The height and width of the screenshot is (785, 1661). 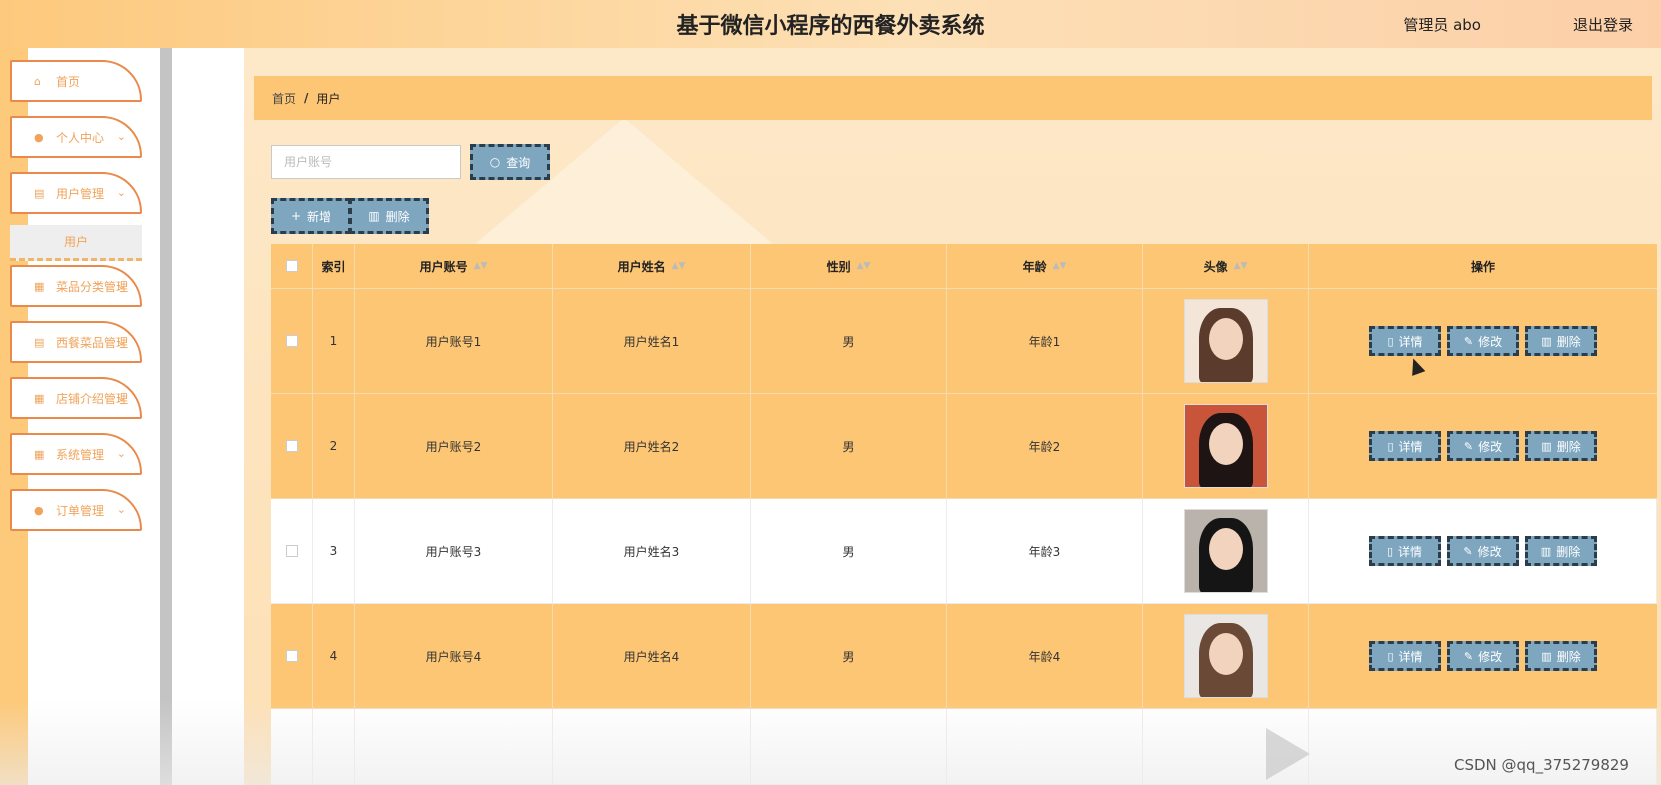 I want to click on sidebar-item-label: 首页, so click(x=68, y=81).